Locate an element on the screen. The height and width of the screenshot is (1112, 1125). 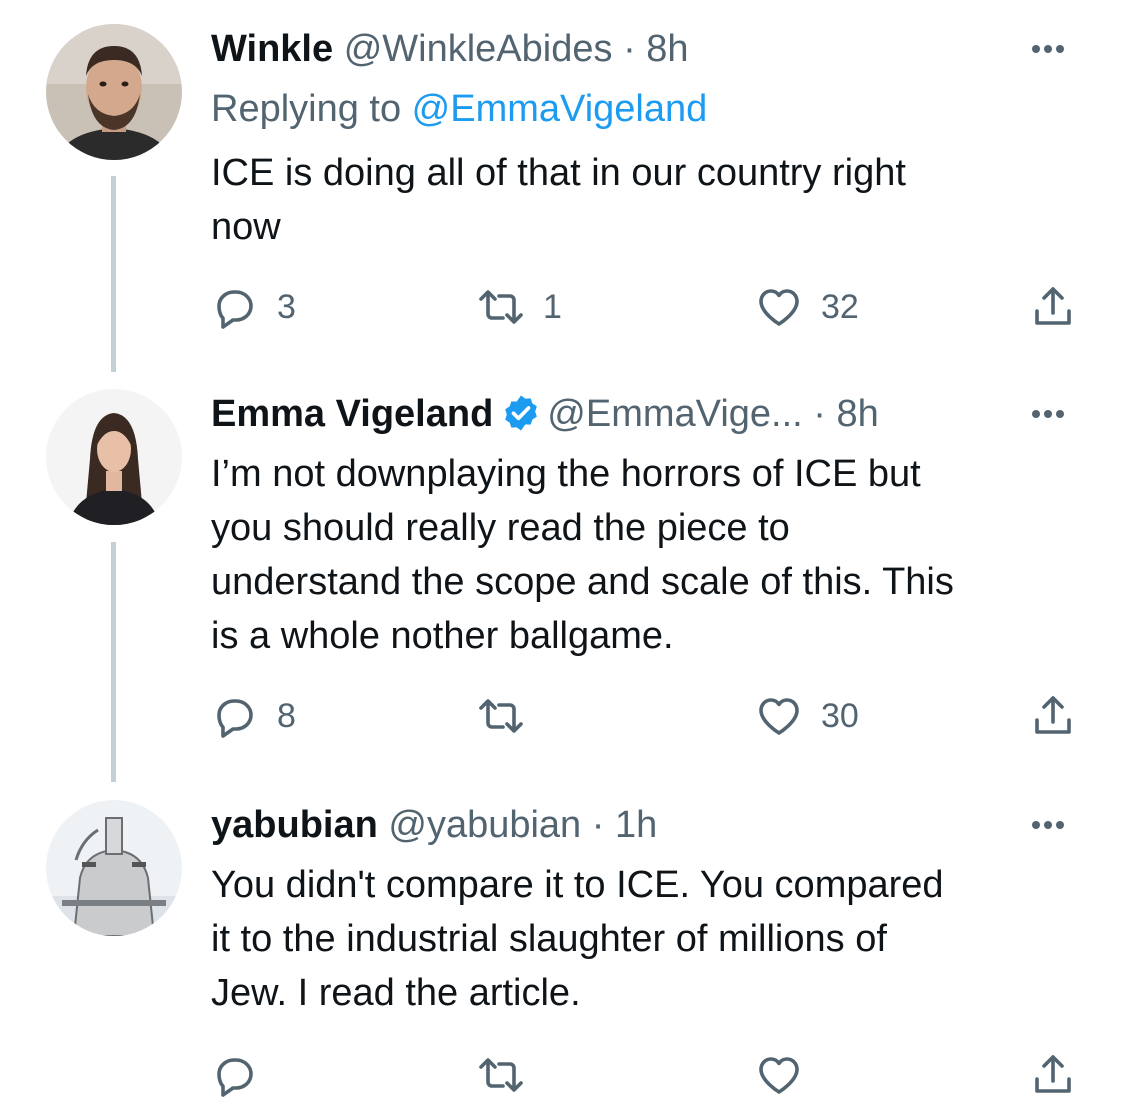
display-name: yabubian is located at coordinates (294, 825).